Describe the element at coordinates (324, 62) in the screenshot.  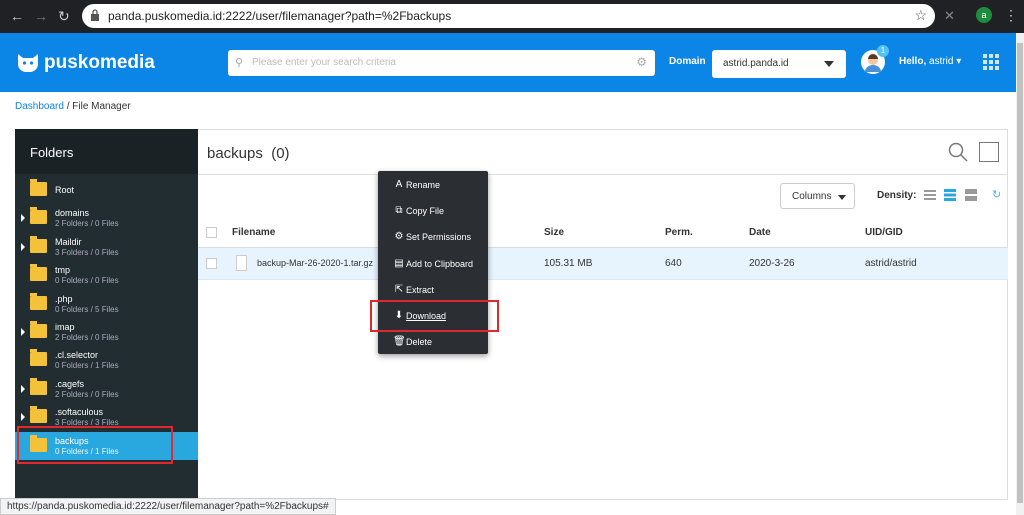
I see `search-input: Please enter your search criteria` at that location.